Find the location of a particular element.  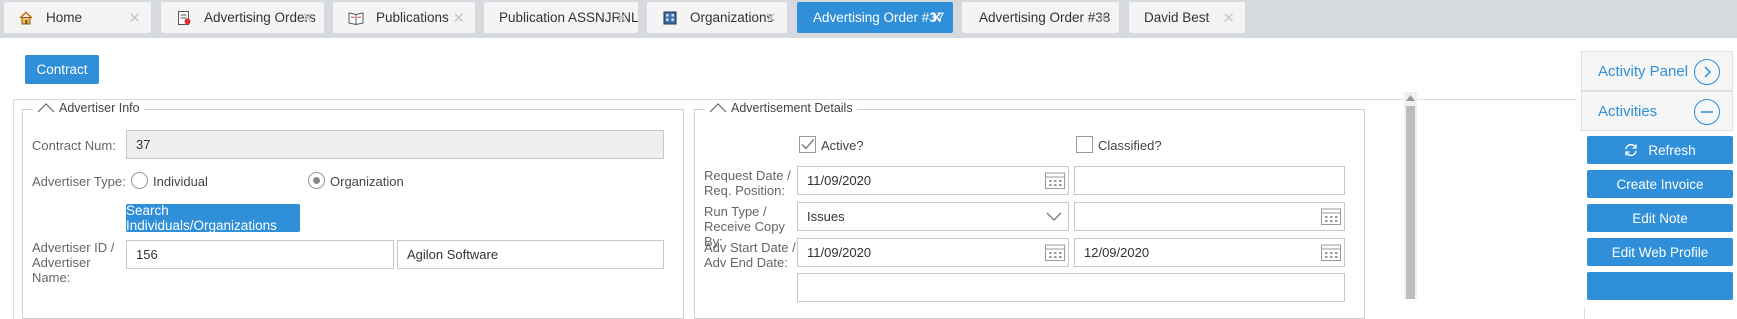

scrollbar-thumb is located at coordinates (1410, 202).